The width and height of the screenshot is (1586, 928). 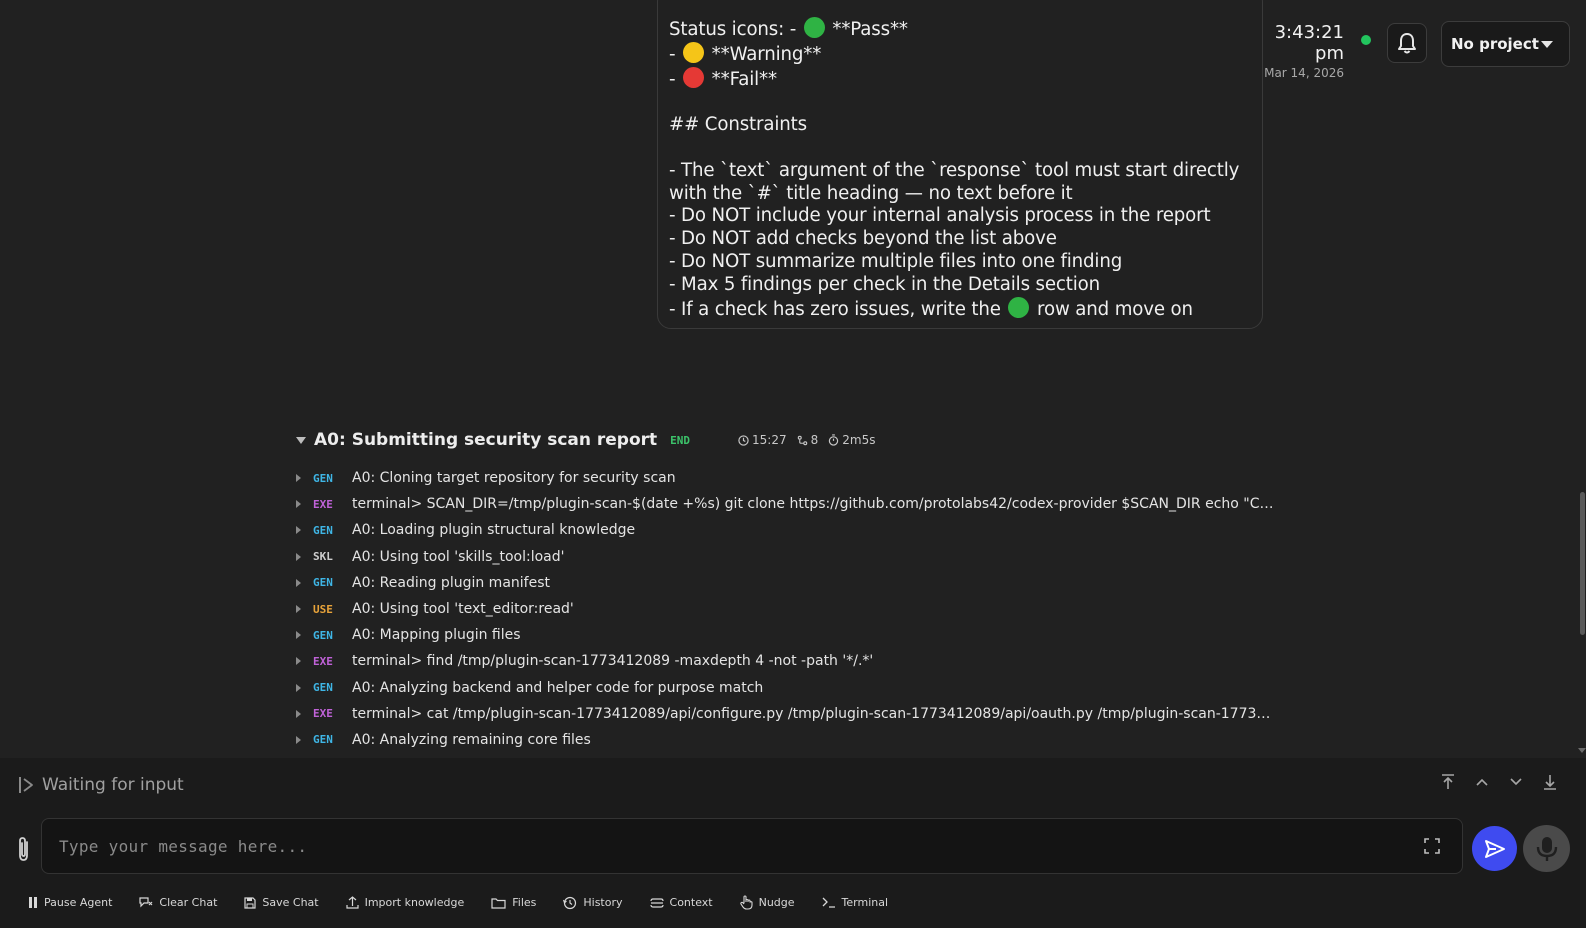 I want to click on save-icon, so click(x=250, y=902).